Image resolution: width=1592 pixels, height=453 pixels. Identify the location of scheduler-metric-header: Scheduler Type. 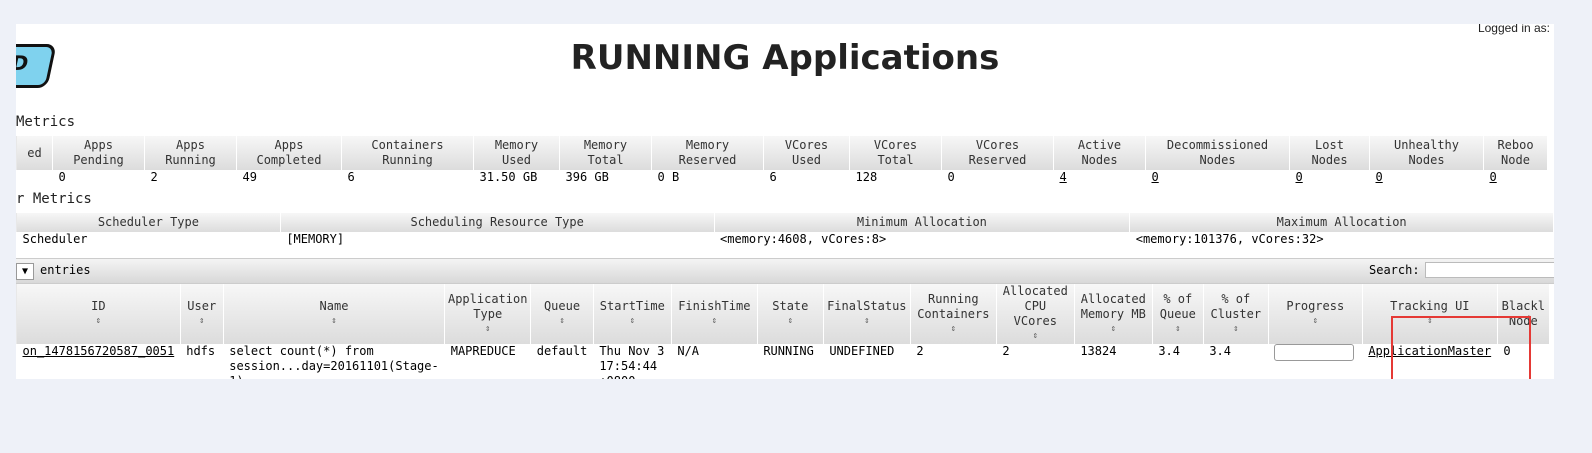
(148, 222).